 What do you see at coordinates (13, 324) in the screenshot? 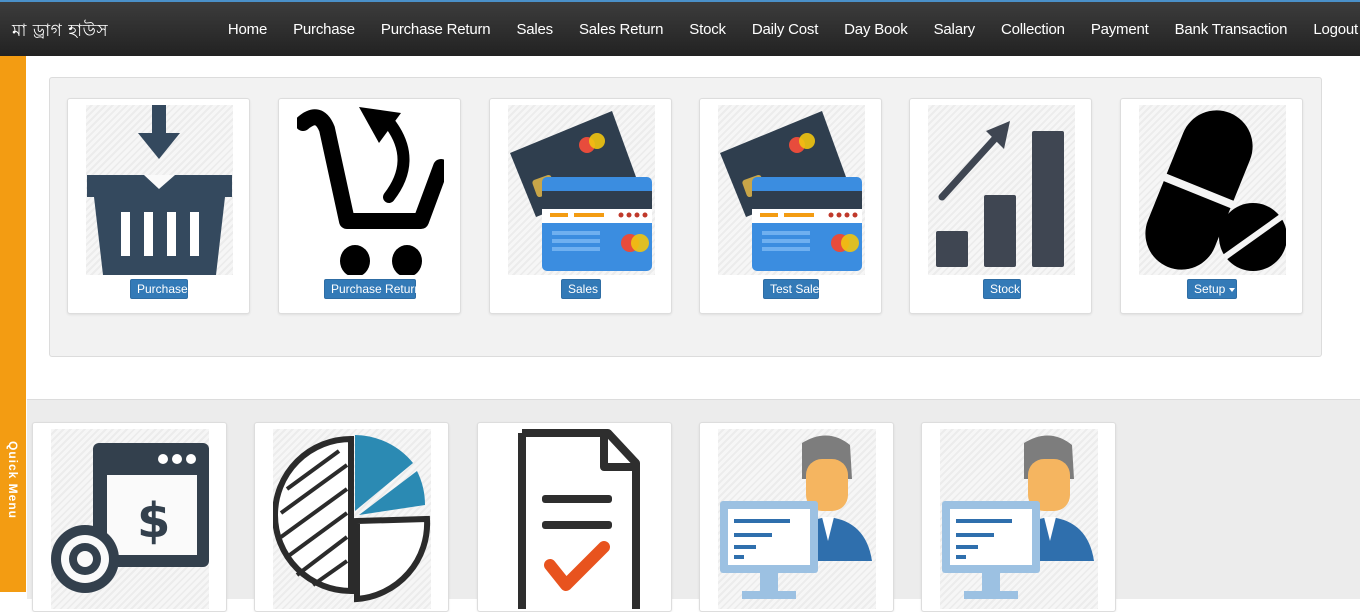
I see `quick-menu-tab: Quick Menu` at bounding box center [13, 324].